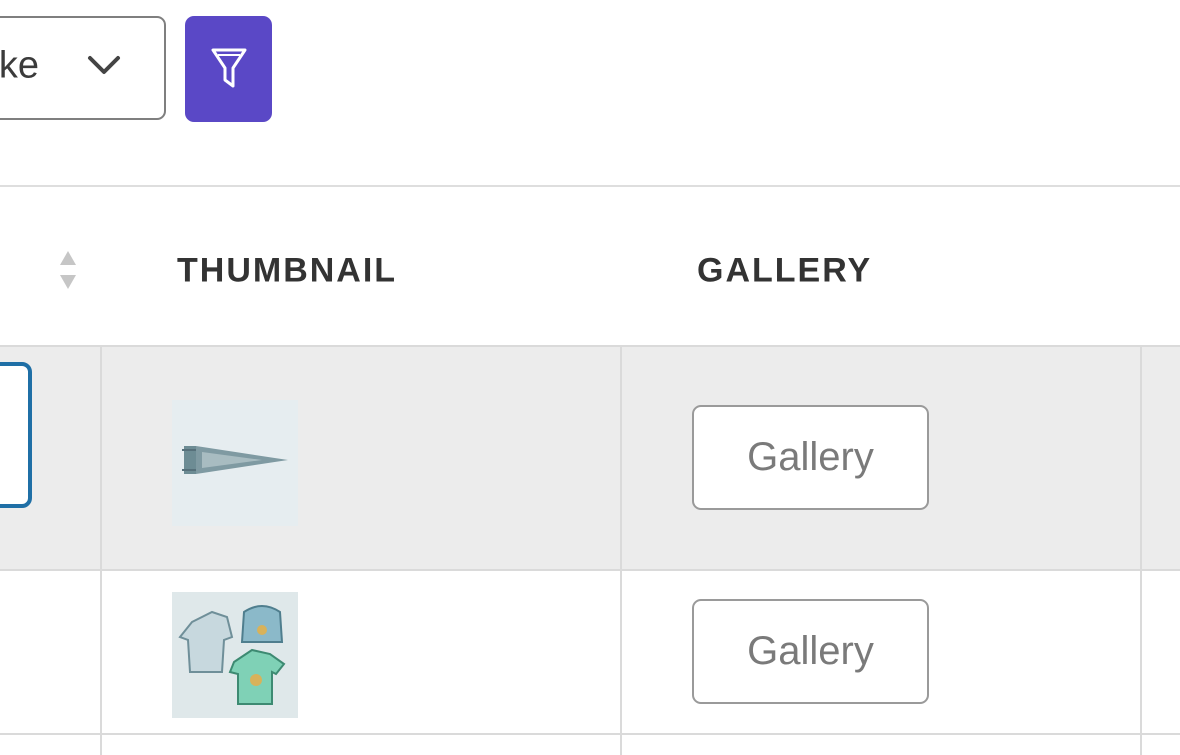 The image size is (1180, 755). I want to click on chevron-down-icon, so click(104, 65).